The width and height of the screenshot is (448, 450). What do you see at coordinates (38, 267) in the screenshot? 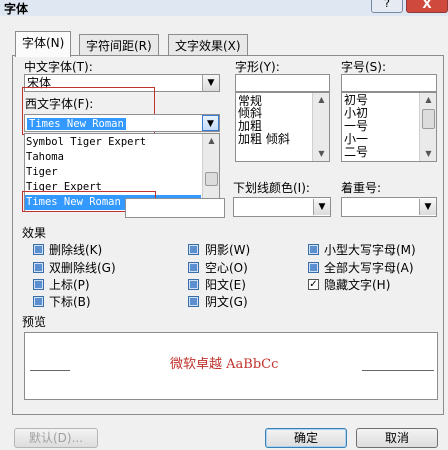
I see `double-strikethrough-checkbox` at bounding box center [38, 267].